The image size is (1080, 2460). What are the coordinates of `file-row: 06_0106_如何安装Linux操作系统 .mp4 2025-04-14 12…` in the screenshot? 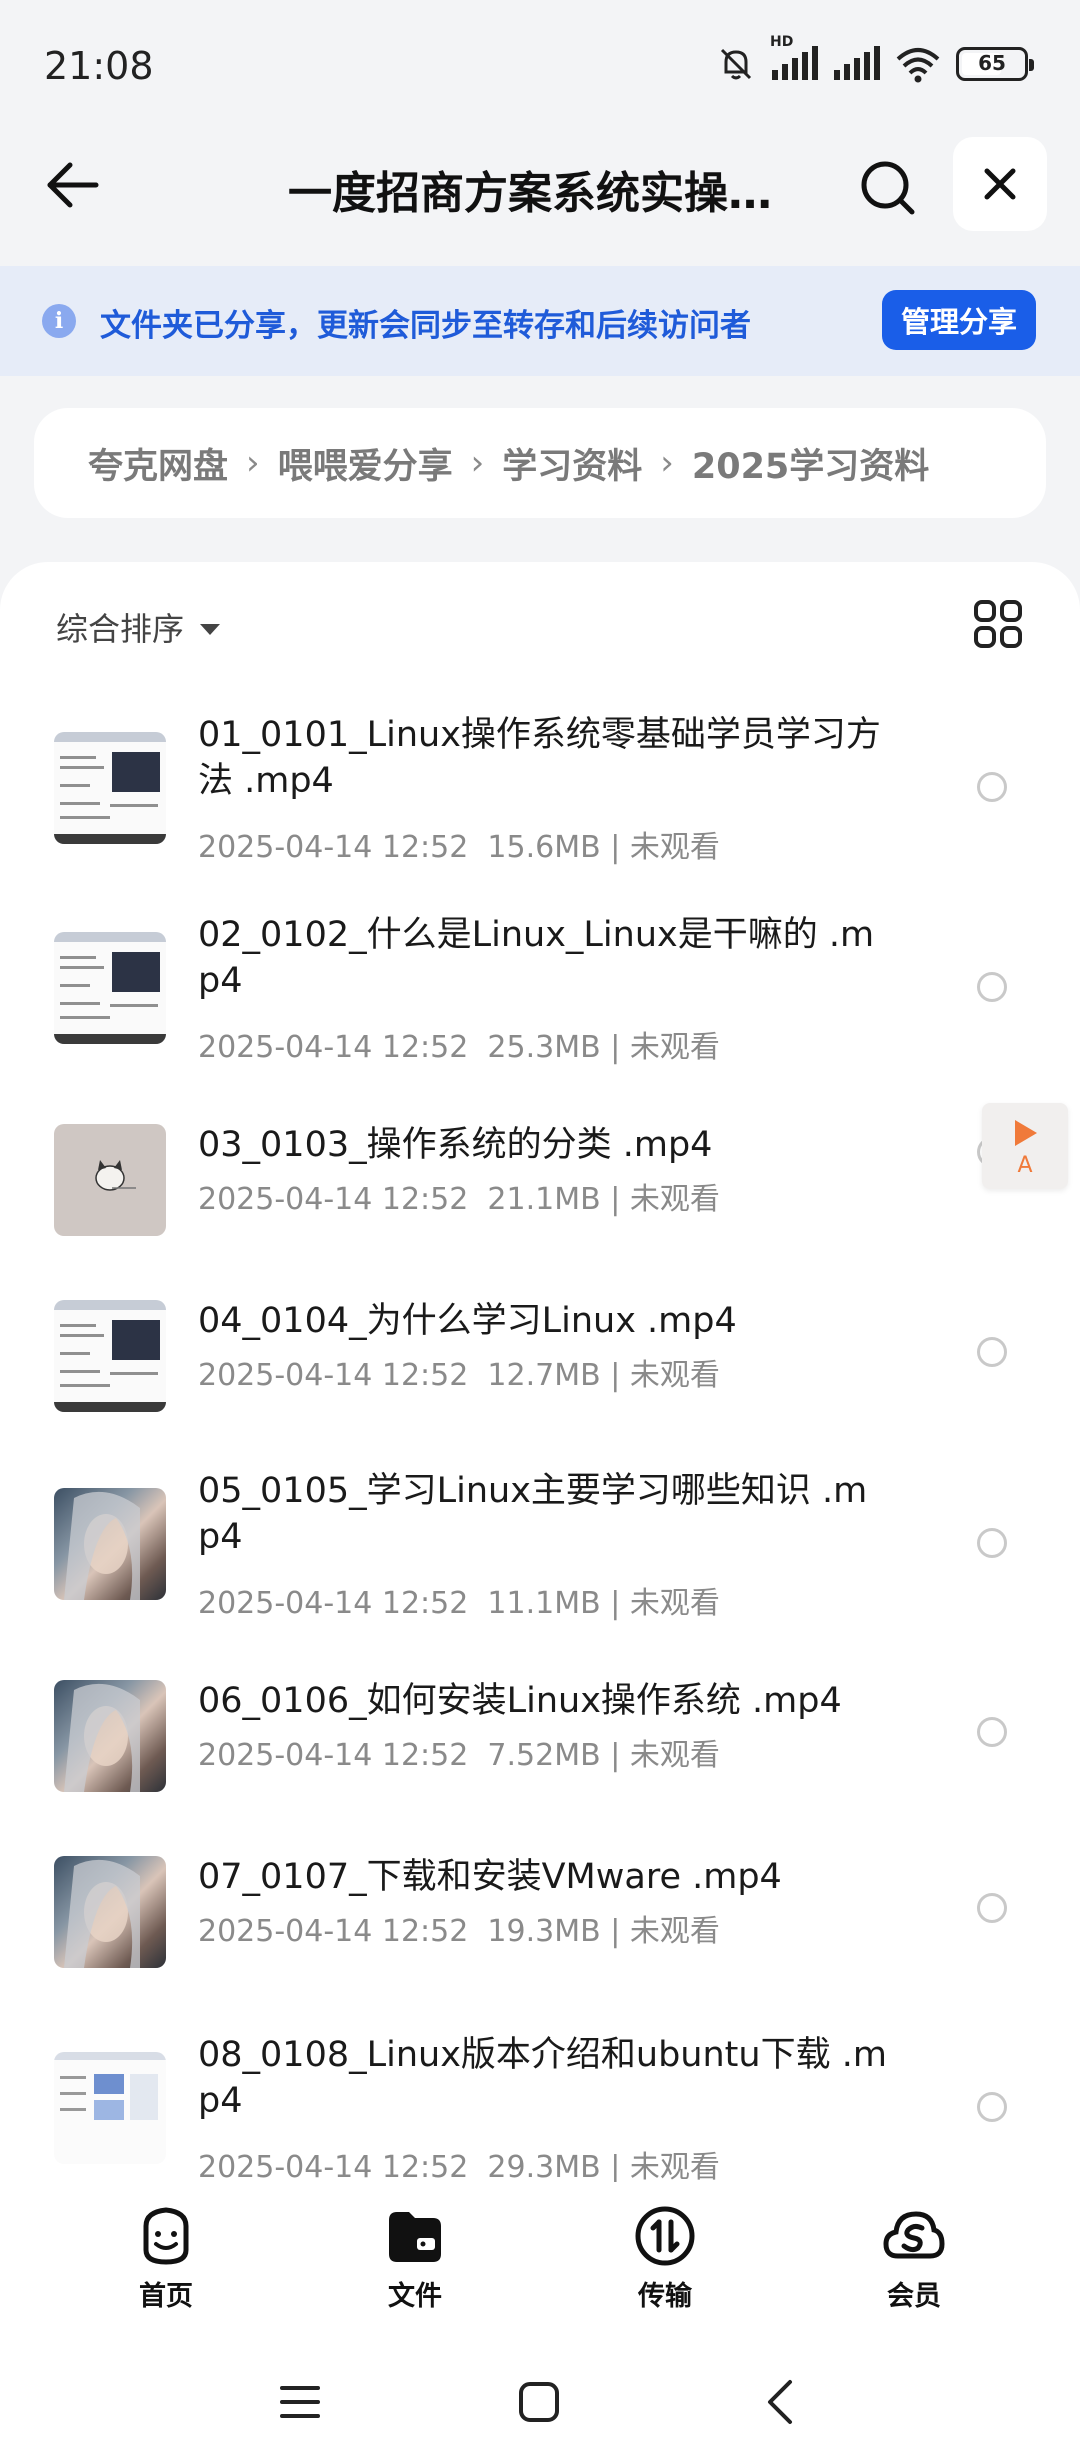 It's located at (540, 1738).